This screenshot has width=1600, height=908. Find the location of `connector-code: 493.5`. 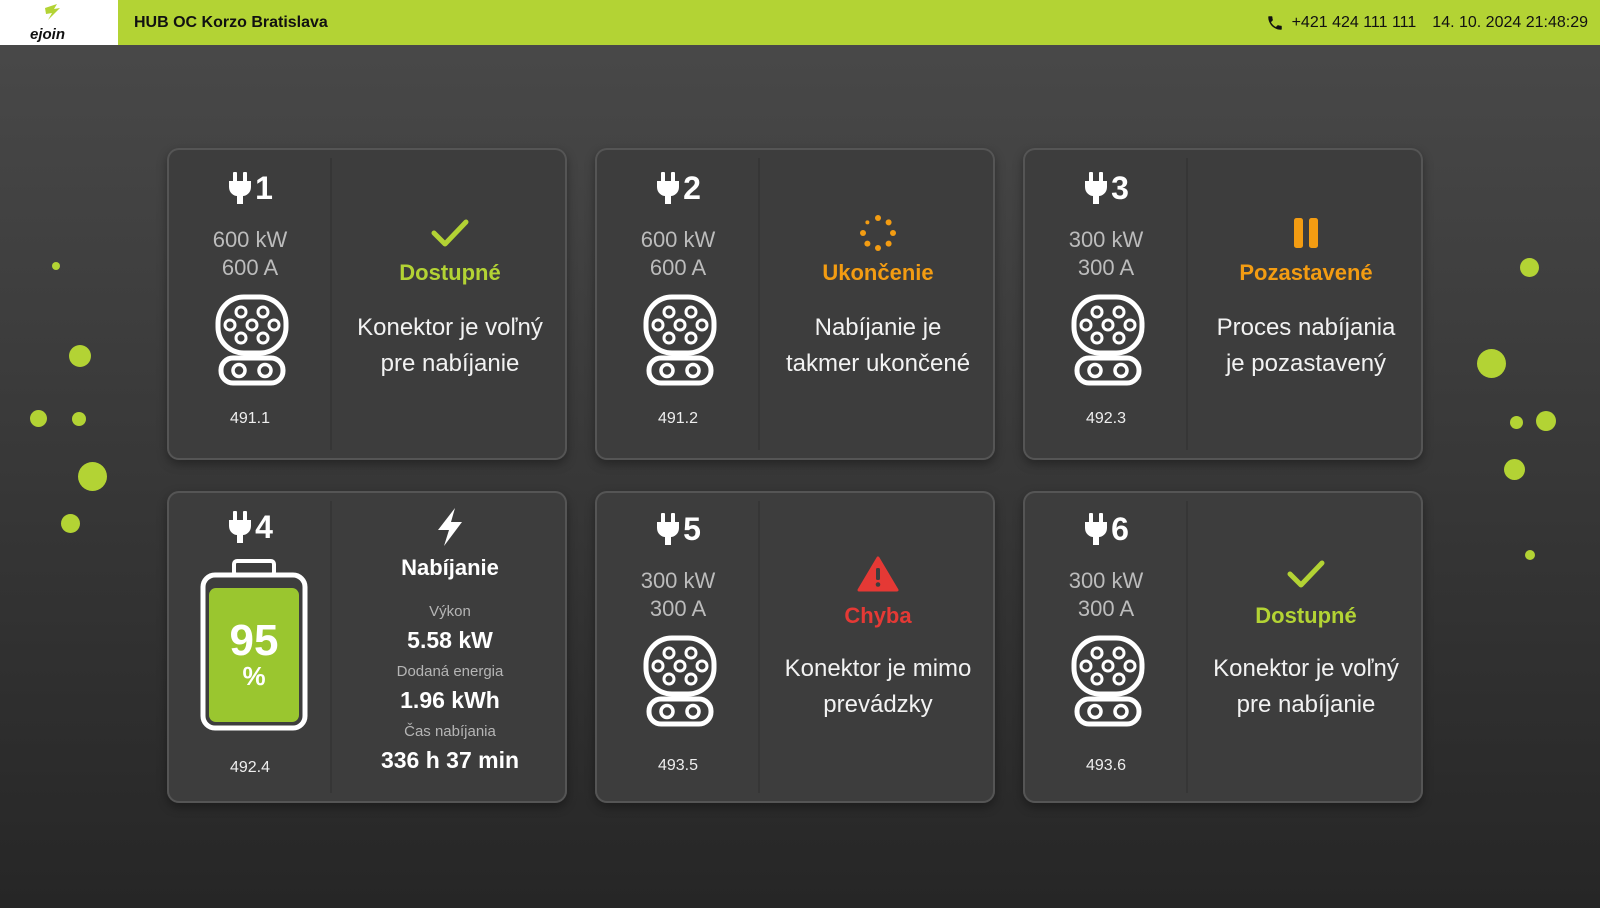

connector-code: 493.5 is located at coordinates (678, 765).